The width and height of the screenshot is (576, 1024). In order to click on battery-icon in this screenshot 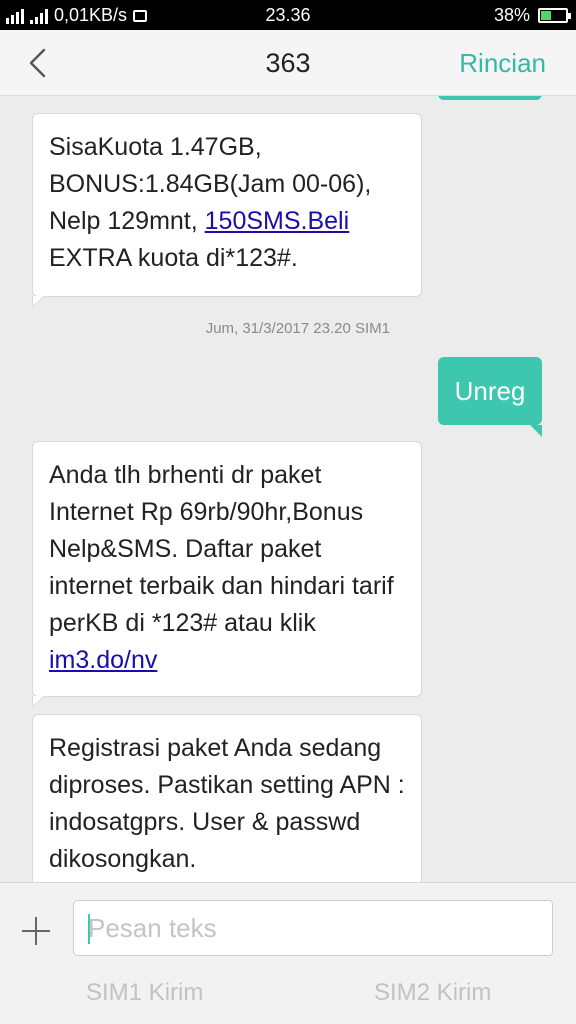, I will do `click(554, 15)`.